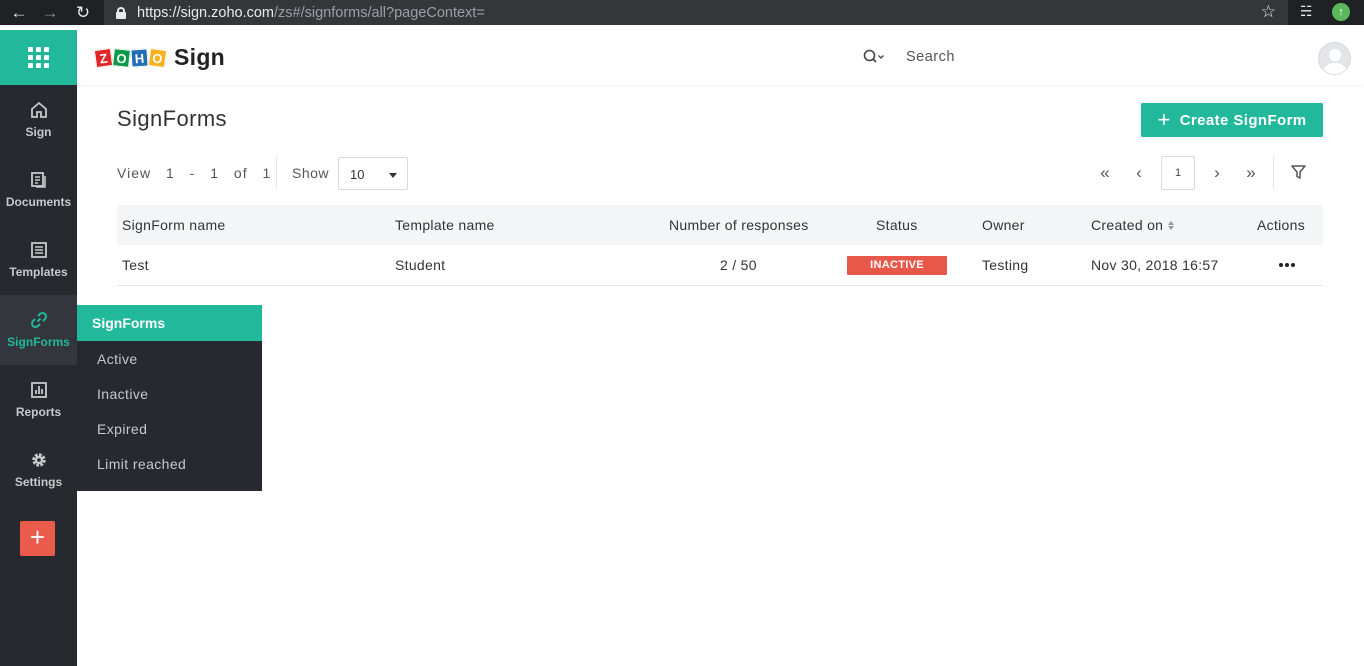  Describe the element at coordinates (121, 12) in the screenshot. I see `lock-icon` at that location.